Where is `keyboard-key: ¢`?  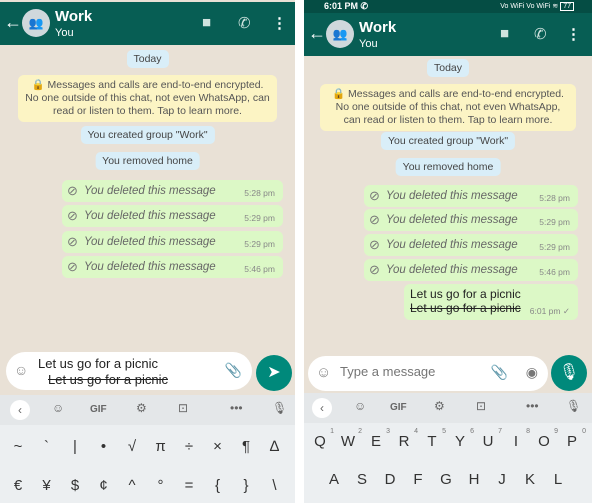
keyboard-key: ¢ is located at coordinates (104, 485).